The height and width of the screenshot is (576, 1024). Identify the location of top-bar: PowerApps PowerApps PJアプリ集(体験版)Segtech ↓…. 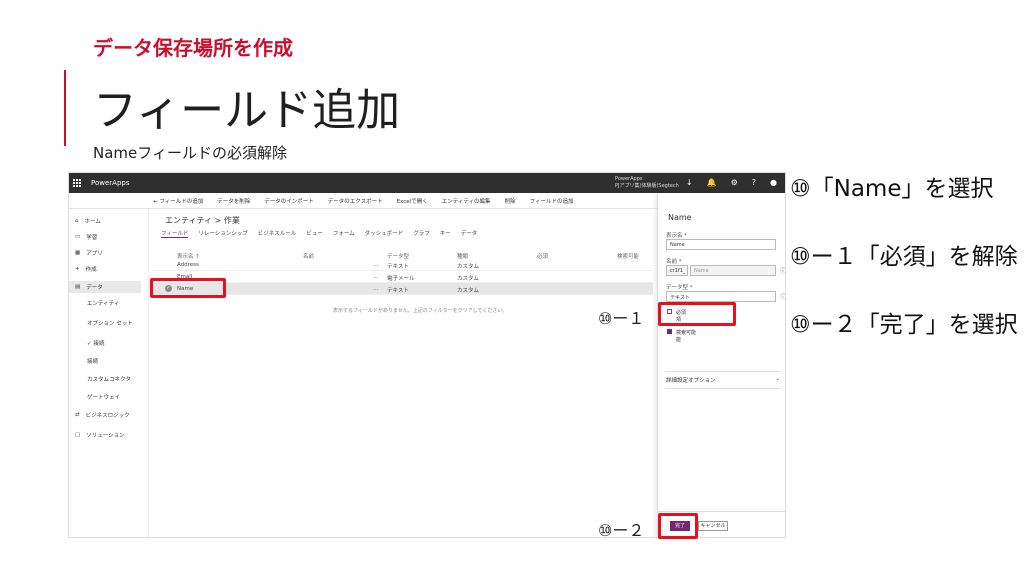
(427, 183).